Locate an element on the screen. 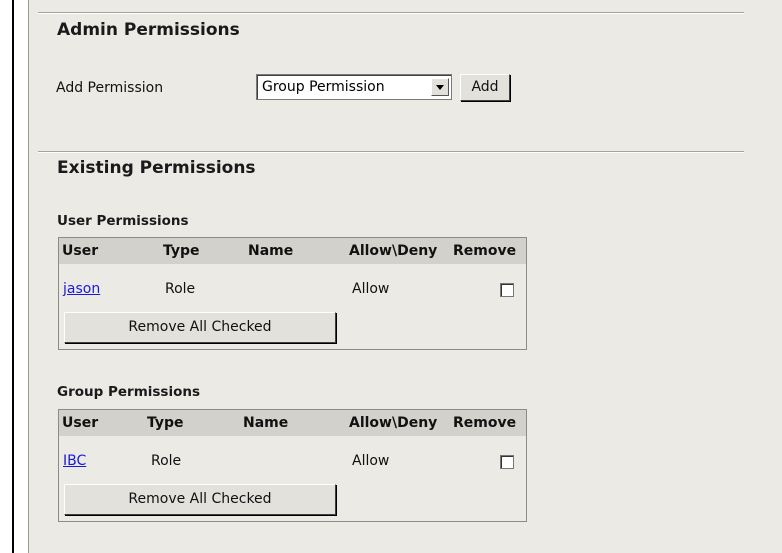 This screenshot has height=553, width=782. group-link-ibc: IBC is located at coordinates (74, 461).